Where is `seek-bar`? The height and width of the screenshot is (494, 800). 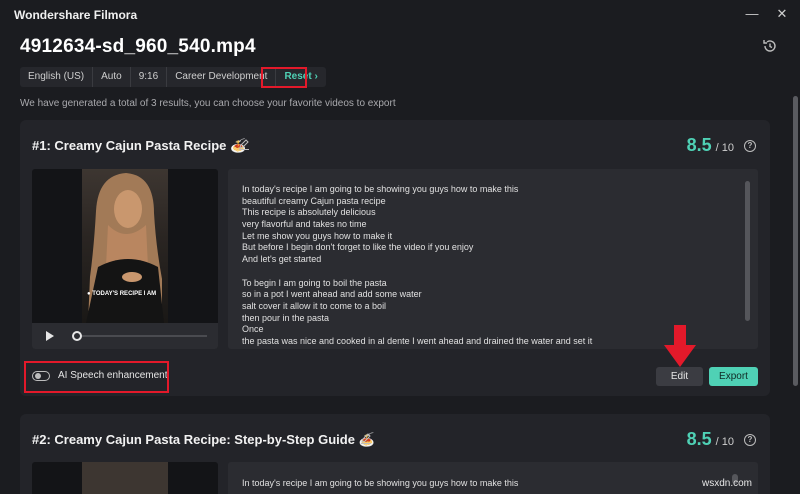 seek-bar is located at coordinates (142, 336).